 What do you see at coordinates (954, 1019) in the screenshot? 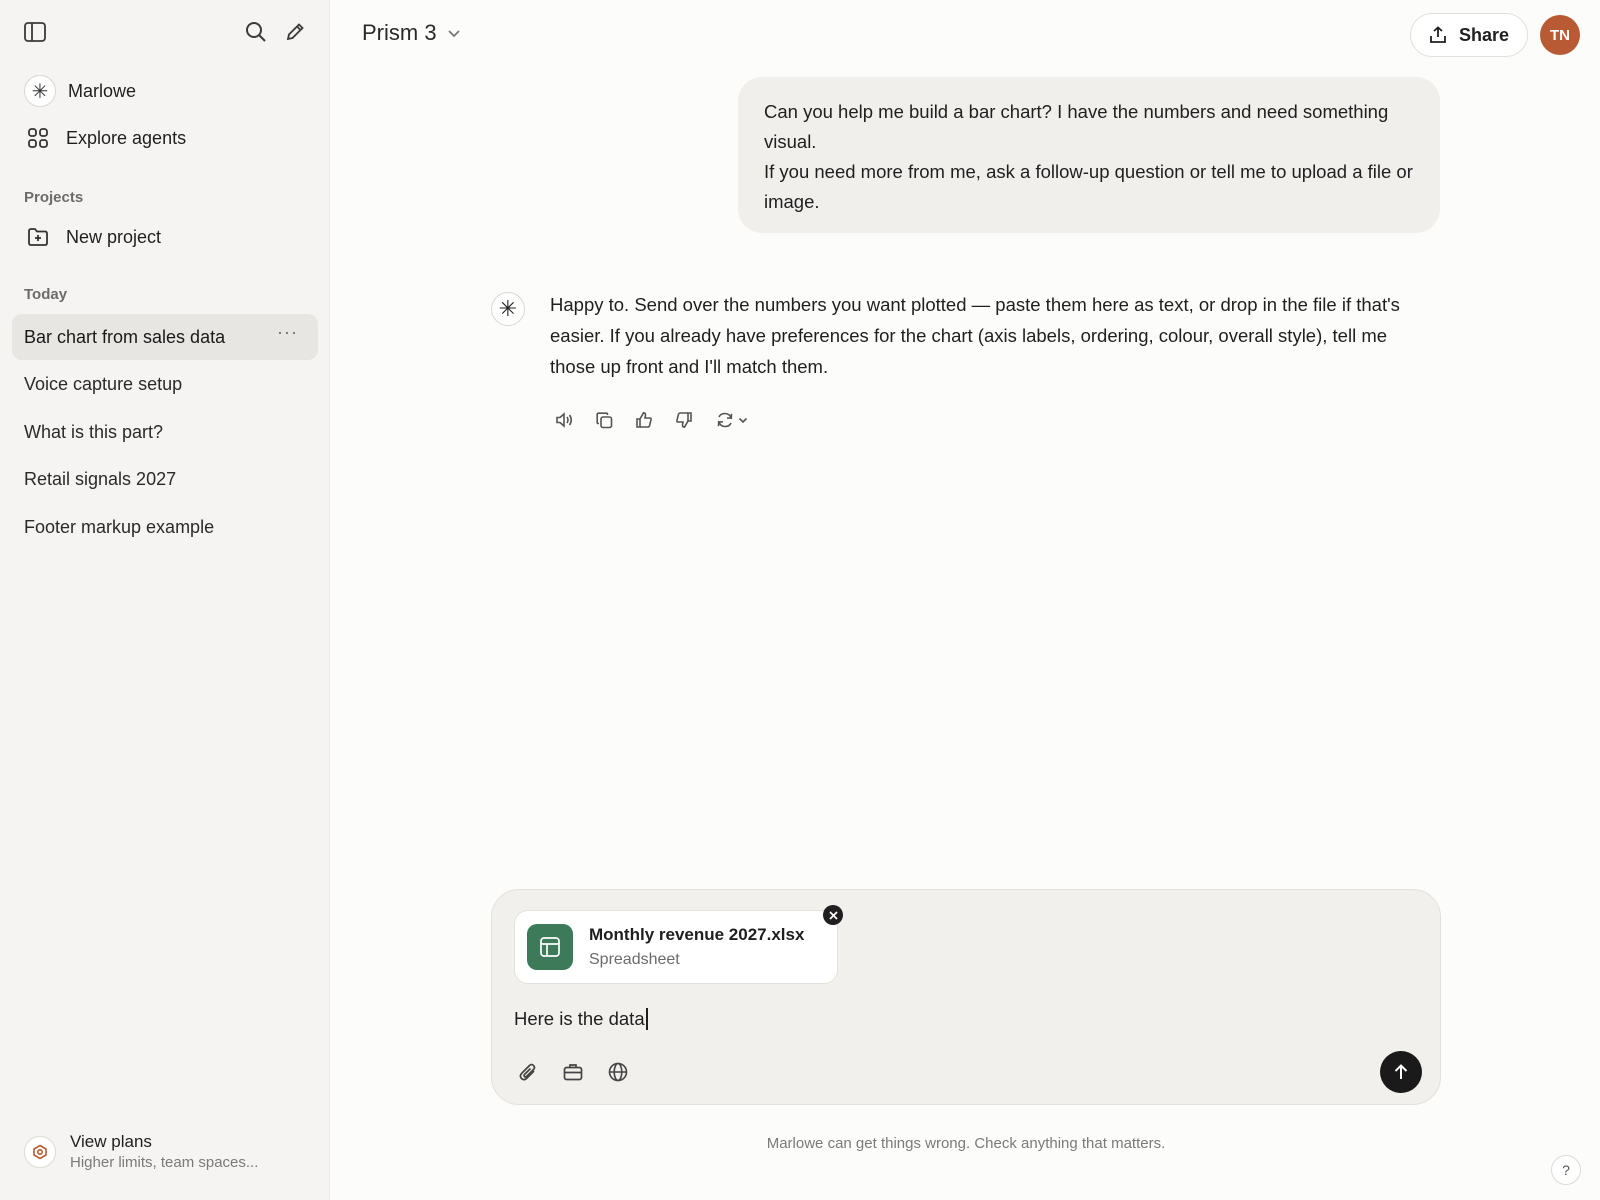
I see `message-input: Here is the data` at bounding box center [954, 1019].